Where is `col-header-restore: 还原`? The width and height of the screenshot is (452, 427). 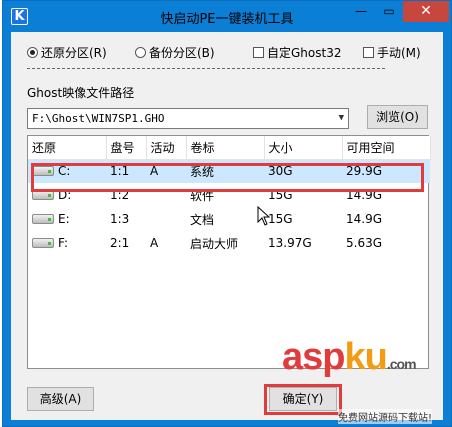
col-header-restore: 还原 is located at coordinates (67, 148).